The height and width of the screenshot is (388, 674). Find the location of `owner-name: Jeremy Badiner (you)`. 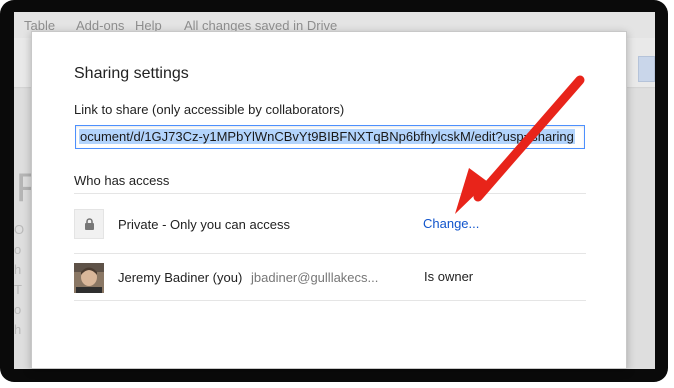

owner-name: Jeremy Badiner (you) is located at coordinates (180, 277).